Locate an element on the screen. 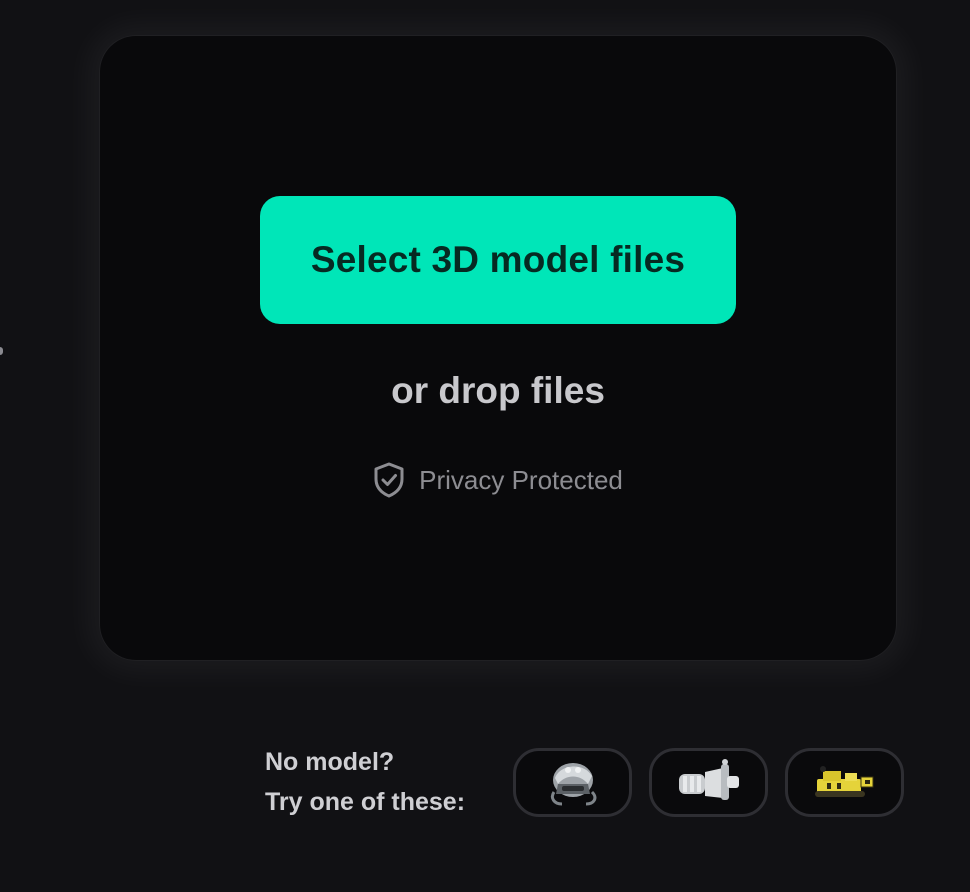  motor-part-model-icon is located at coordinates (709, 782).